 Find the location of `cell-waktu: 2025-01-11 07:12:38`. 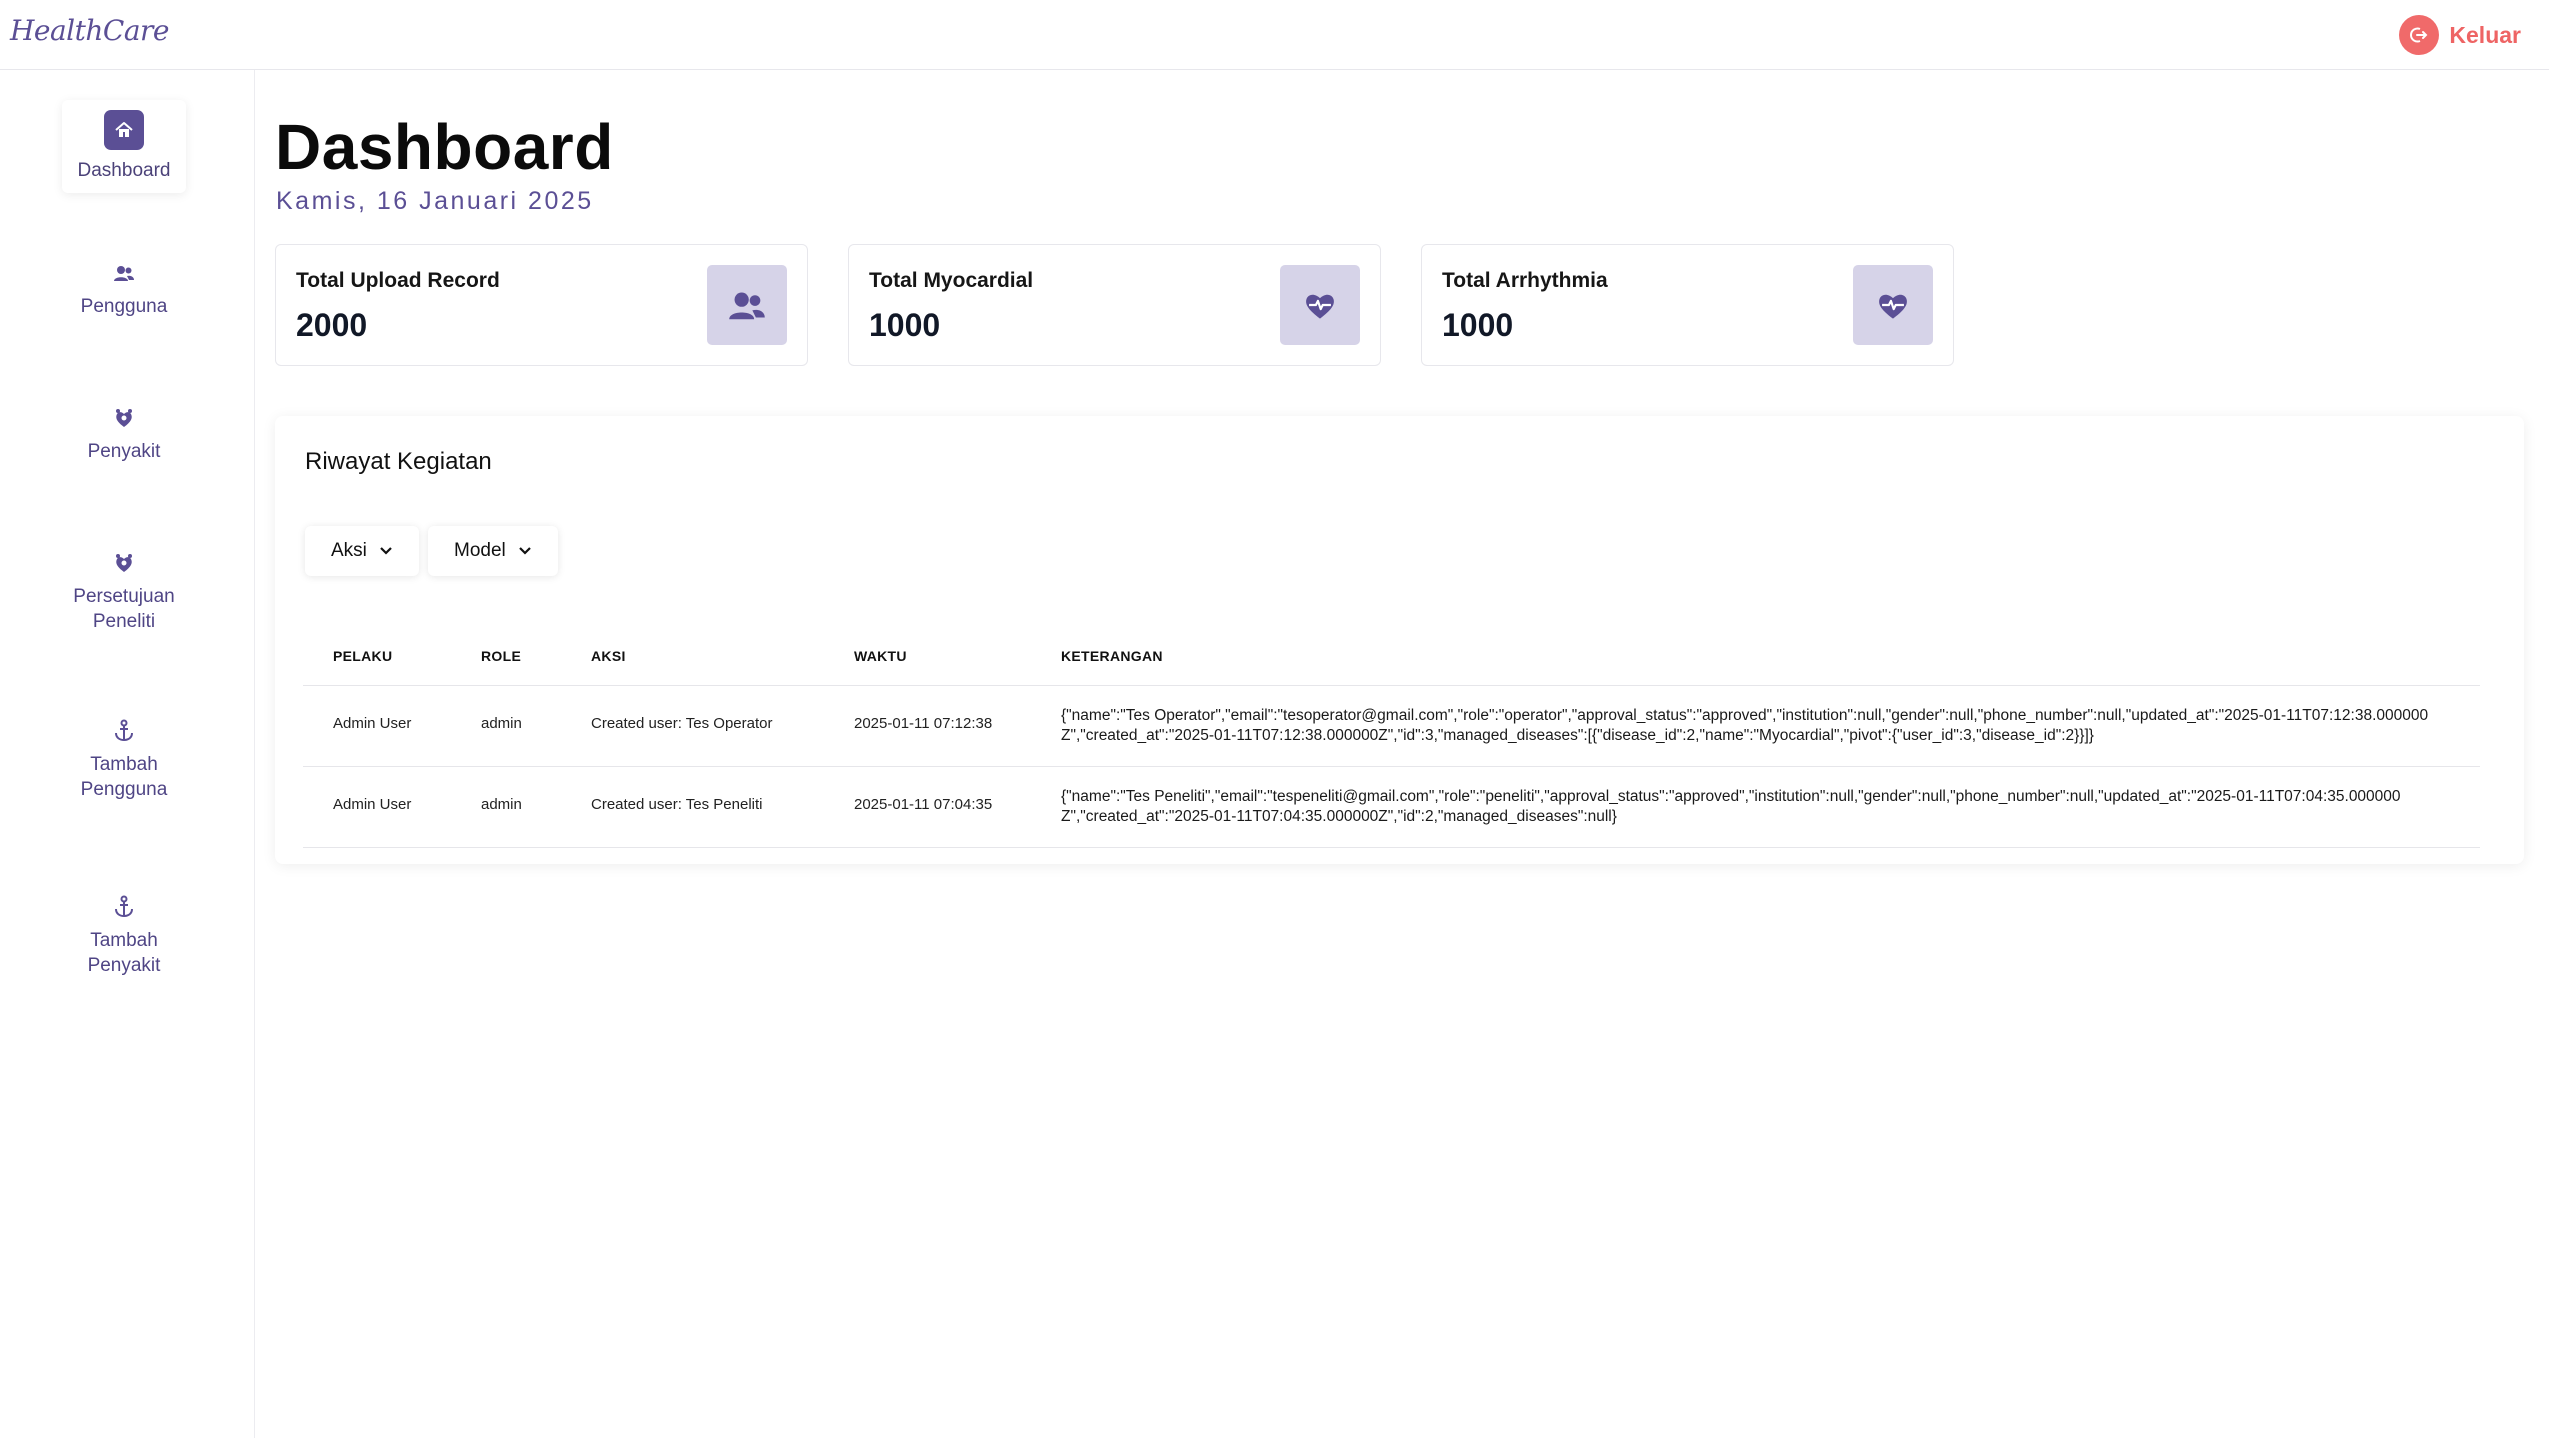

cell-waktu: 2025-01-11 07:12:38 is located at coordinates (923, 723).